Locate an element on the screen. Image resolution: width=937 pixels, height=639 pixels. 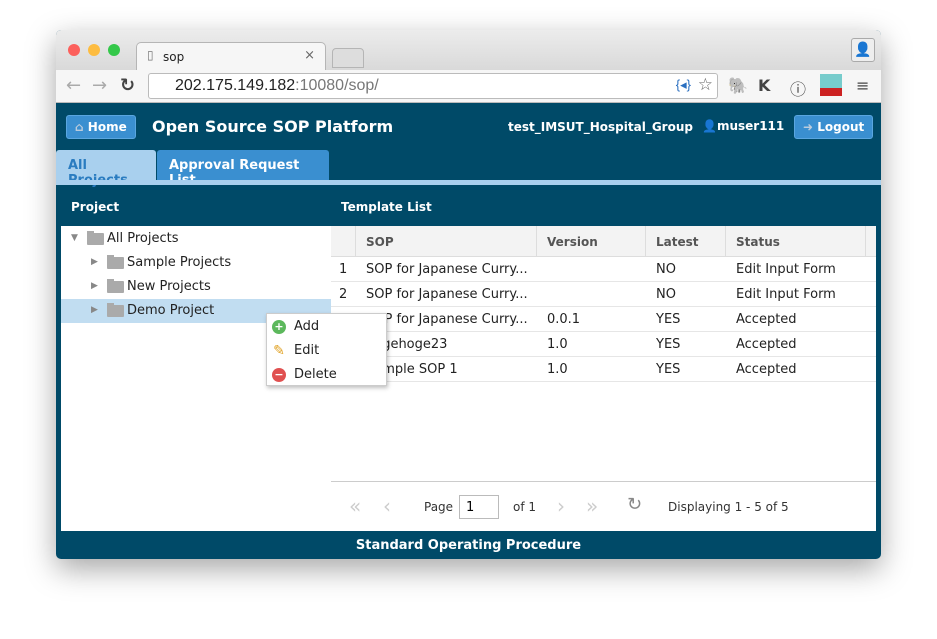
user-name: muser111 is located at coordinates (750, 126).